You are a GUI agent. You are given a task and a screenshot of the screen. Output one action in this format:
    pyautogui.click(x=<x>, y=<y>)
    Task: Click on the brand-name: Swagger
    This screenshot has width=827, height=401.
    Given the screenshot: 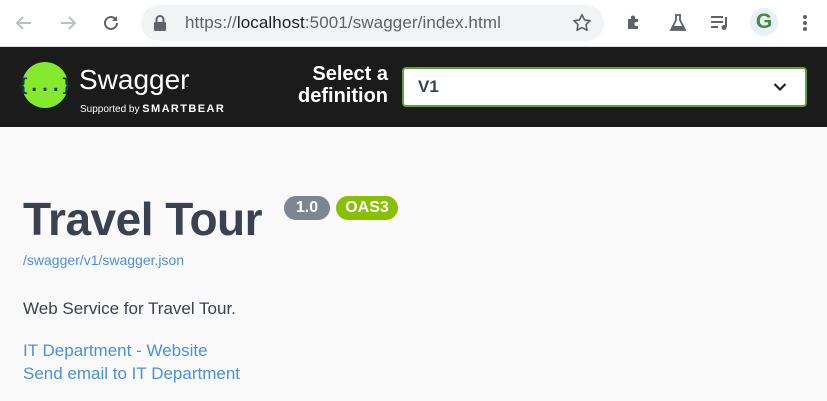 What is the action you would take?
    pyautogui.click(x=134, y=79)
    